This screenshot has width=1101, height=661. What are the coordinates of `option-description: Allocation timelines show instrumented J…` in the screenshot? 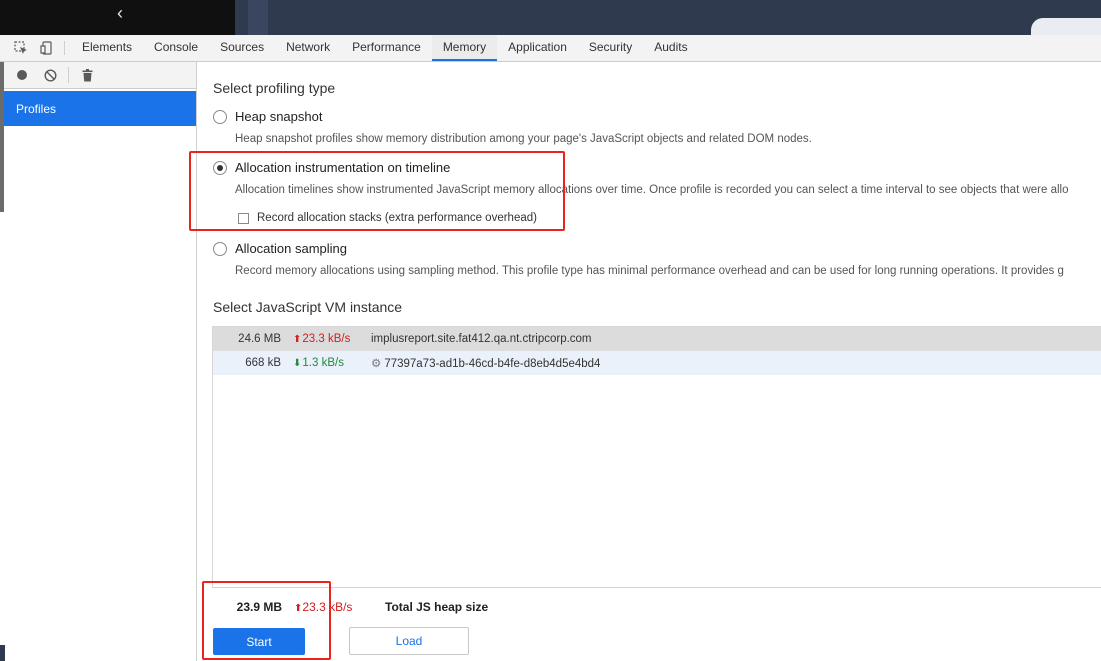 It's located at (652, 190).